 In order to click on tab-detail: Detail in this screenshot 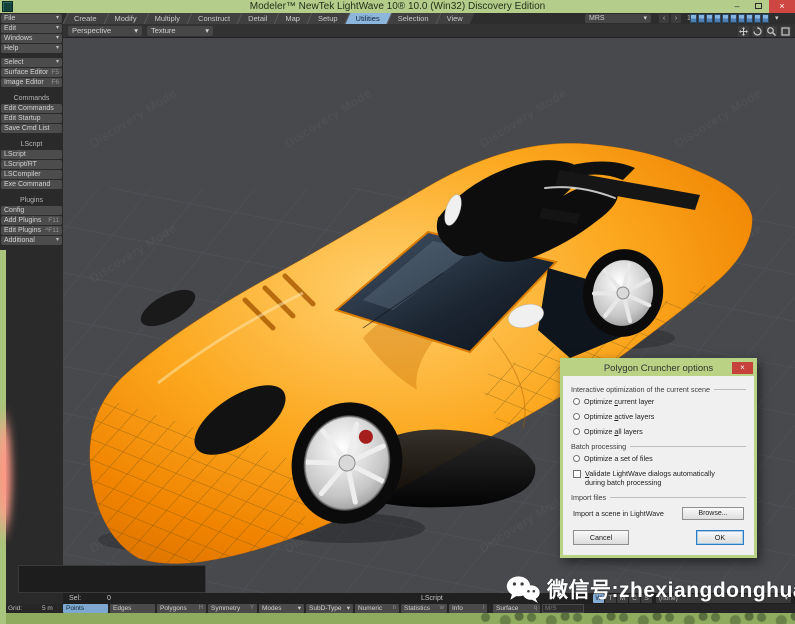, I will do `click(257, 18)`.